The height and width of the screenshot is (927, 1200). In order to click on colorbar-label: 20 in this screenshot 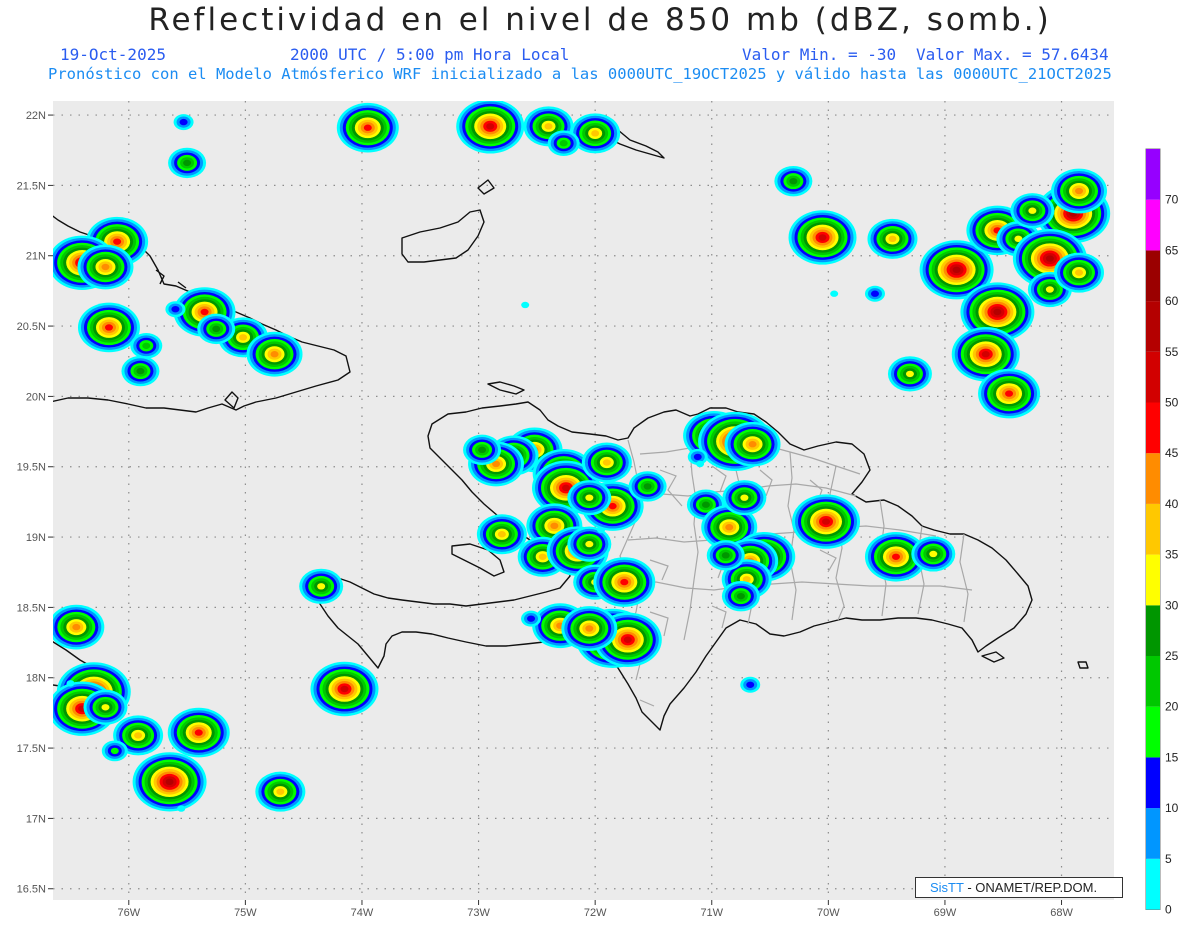, I will do `click(1172, 707)`.